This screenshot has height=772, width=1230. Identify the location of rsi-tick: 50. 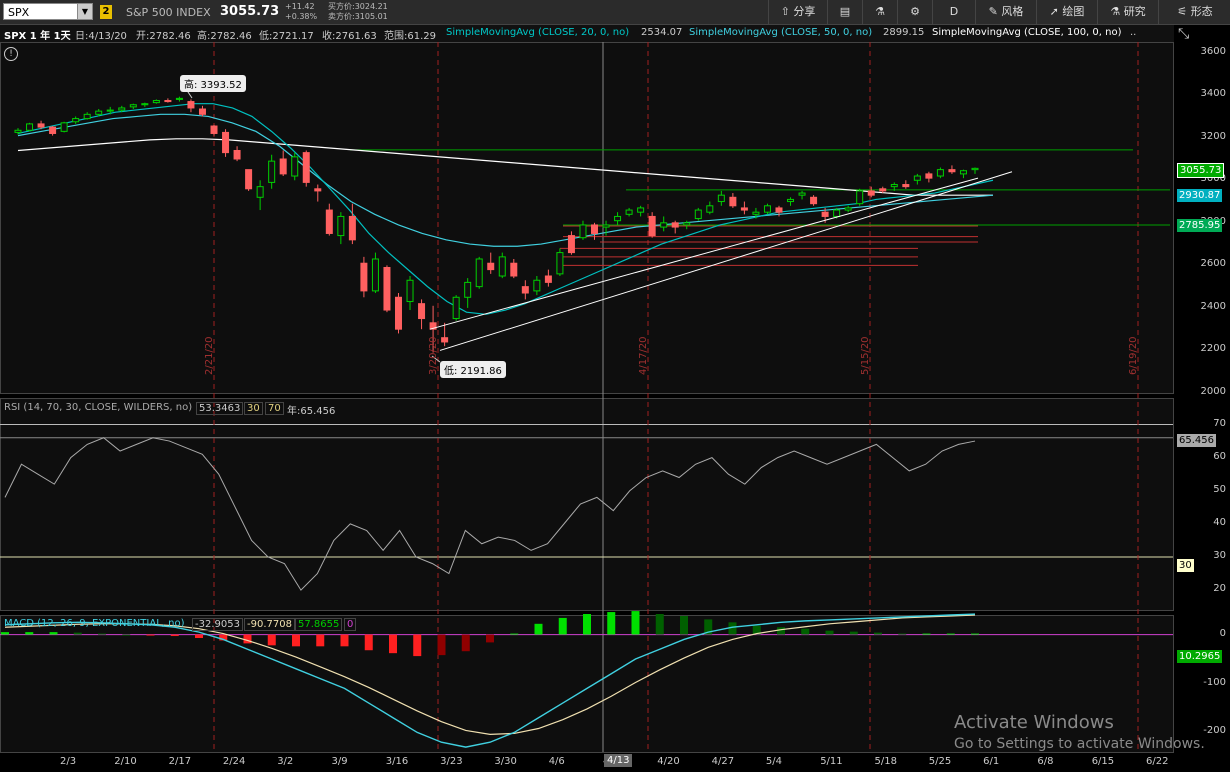
(1219, 489).